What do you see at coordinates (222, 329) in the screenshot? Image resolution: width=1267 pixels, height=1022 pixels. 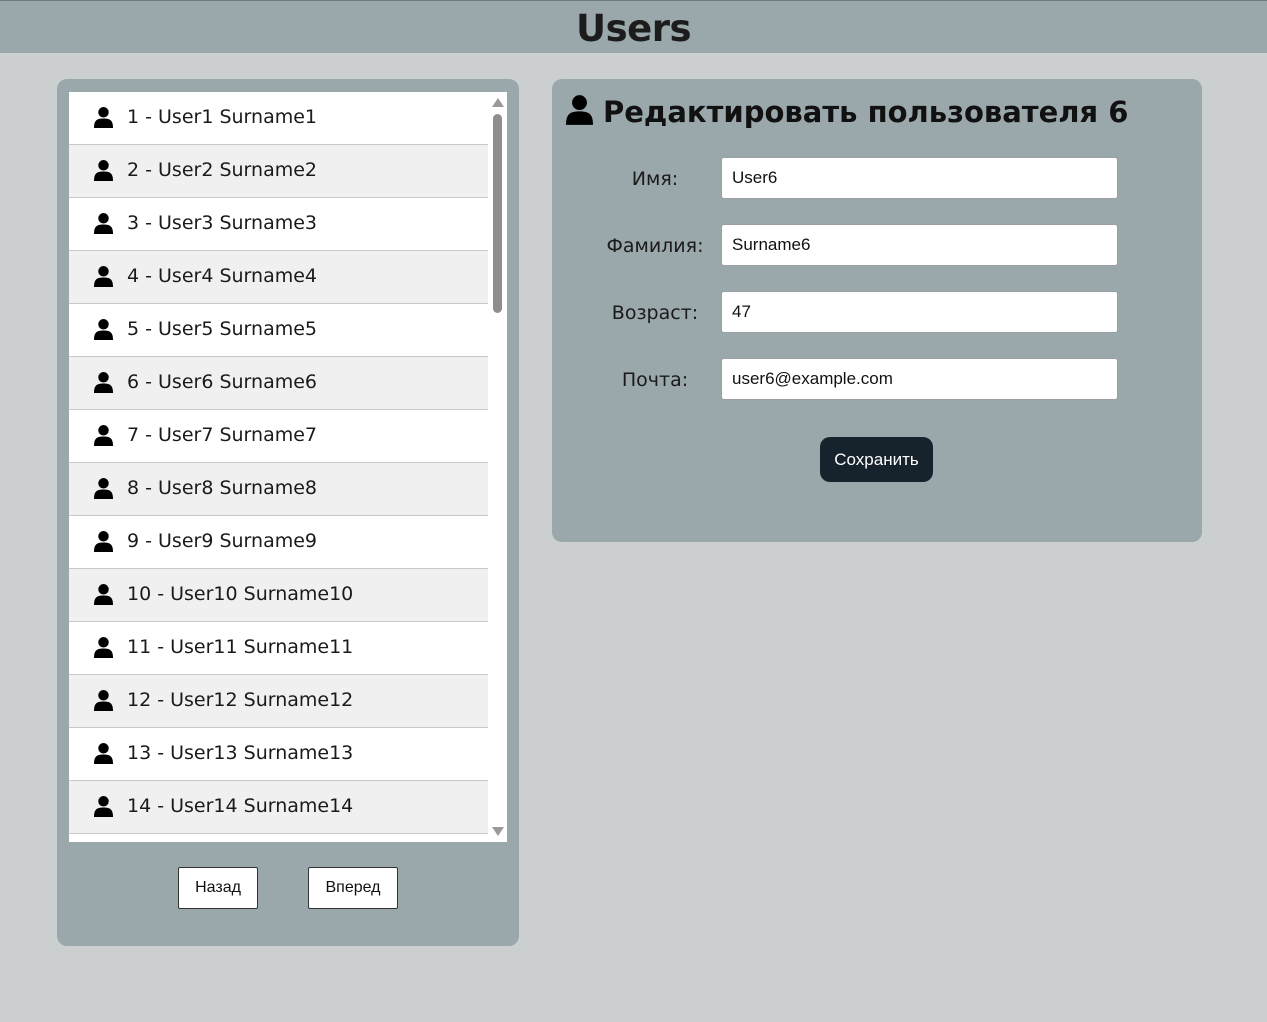 I see `list-item-label: 5 - User5 Surname5` at bounding box center [222, 329].